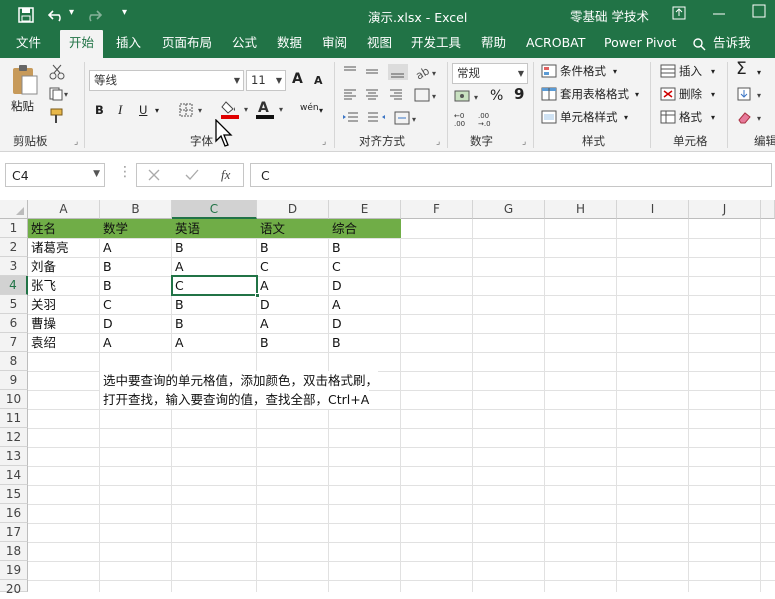  What do you see at coordinates (407, 118) in the screenshot?
I see `merge-center-icon: ▾` at bounding box center [407, 118].